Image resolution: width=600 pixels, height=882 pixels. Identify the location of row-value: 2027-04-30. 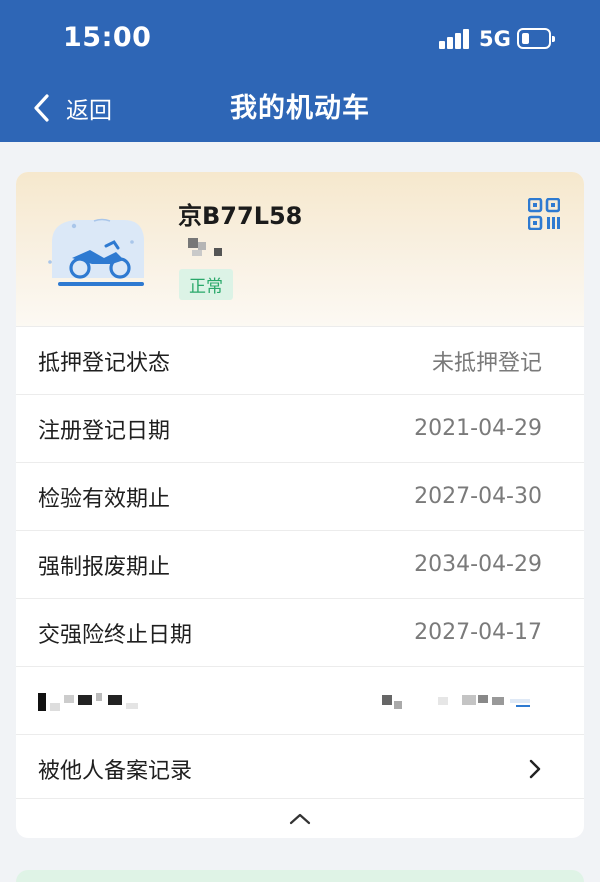
(478, 496).